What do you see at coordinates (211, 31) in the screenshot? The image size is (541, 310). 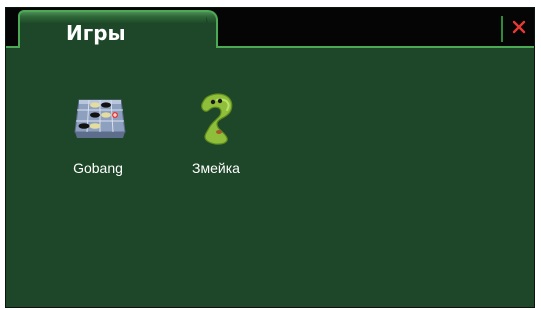 I see `tab-edge` at bounding box center [211, 31].